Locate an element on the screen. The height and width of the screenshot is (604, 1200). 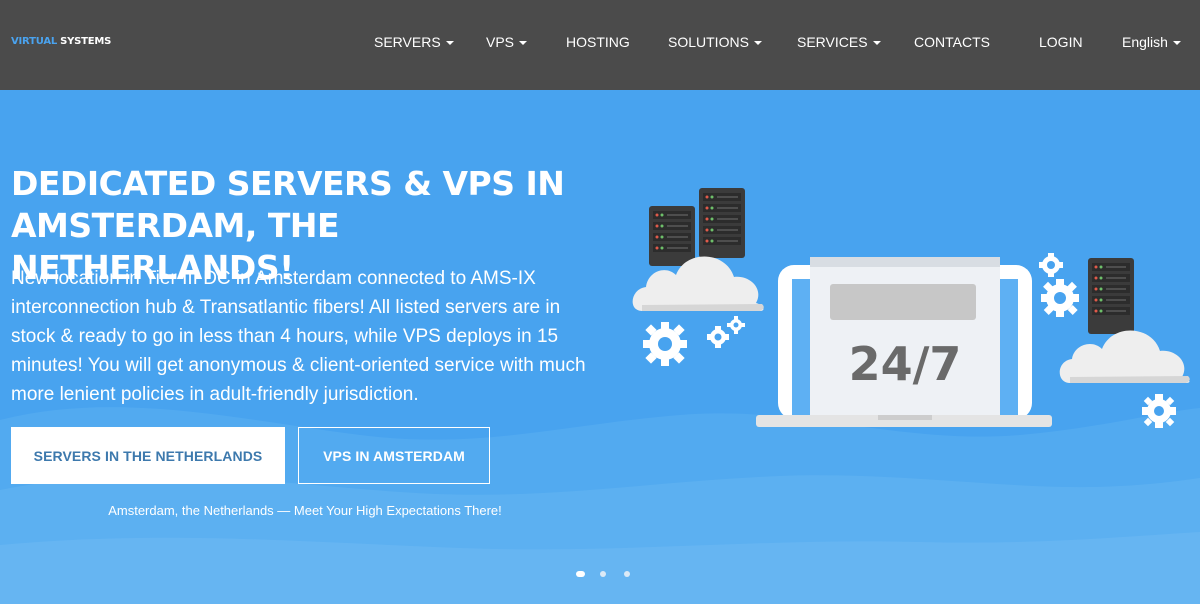
nav-item-label: LOGIN is located at coordinates (1061, 42).